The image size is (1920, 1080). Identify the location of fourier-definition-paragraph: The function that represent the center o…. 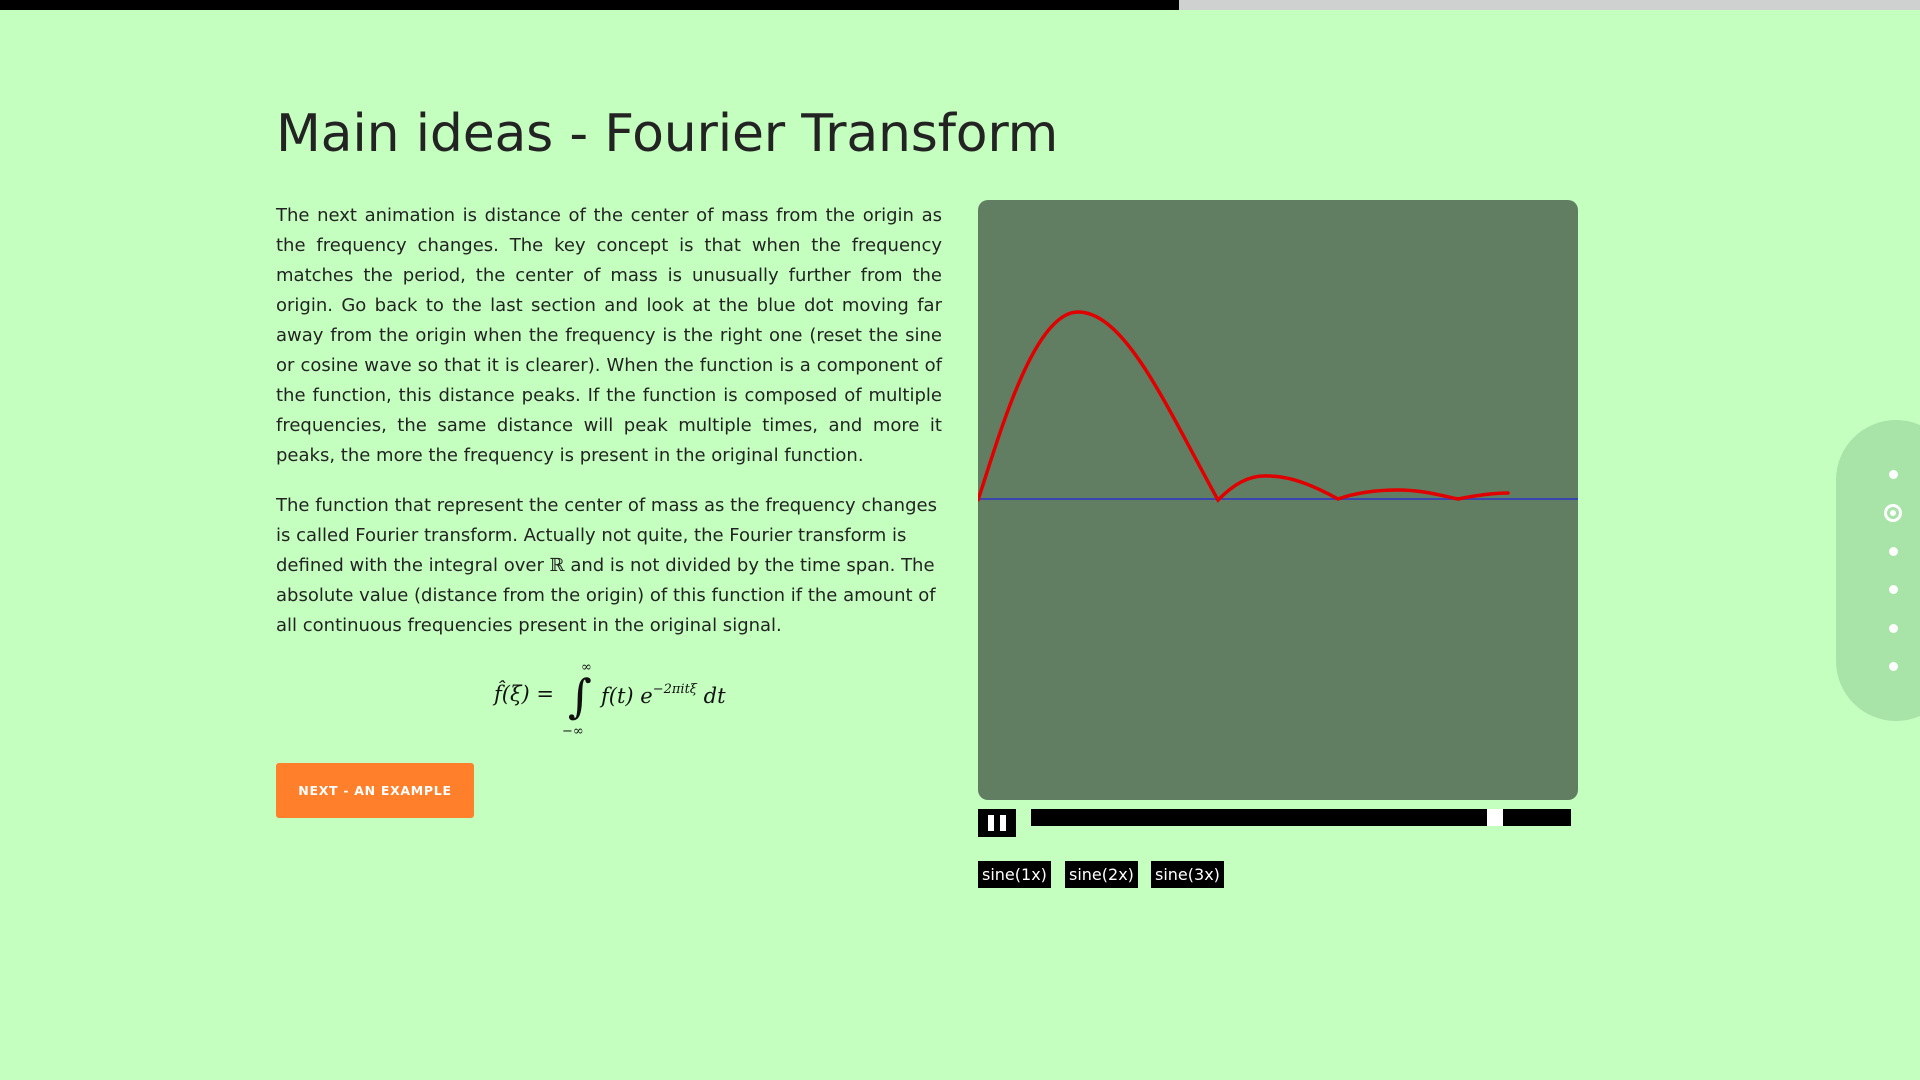
(609, 566).